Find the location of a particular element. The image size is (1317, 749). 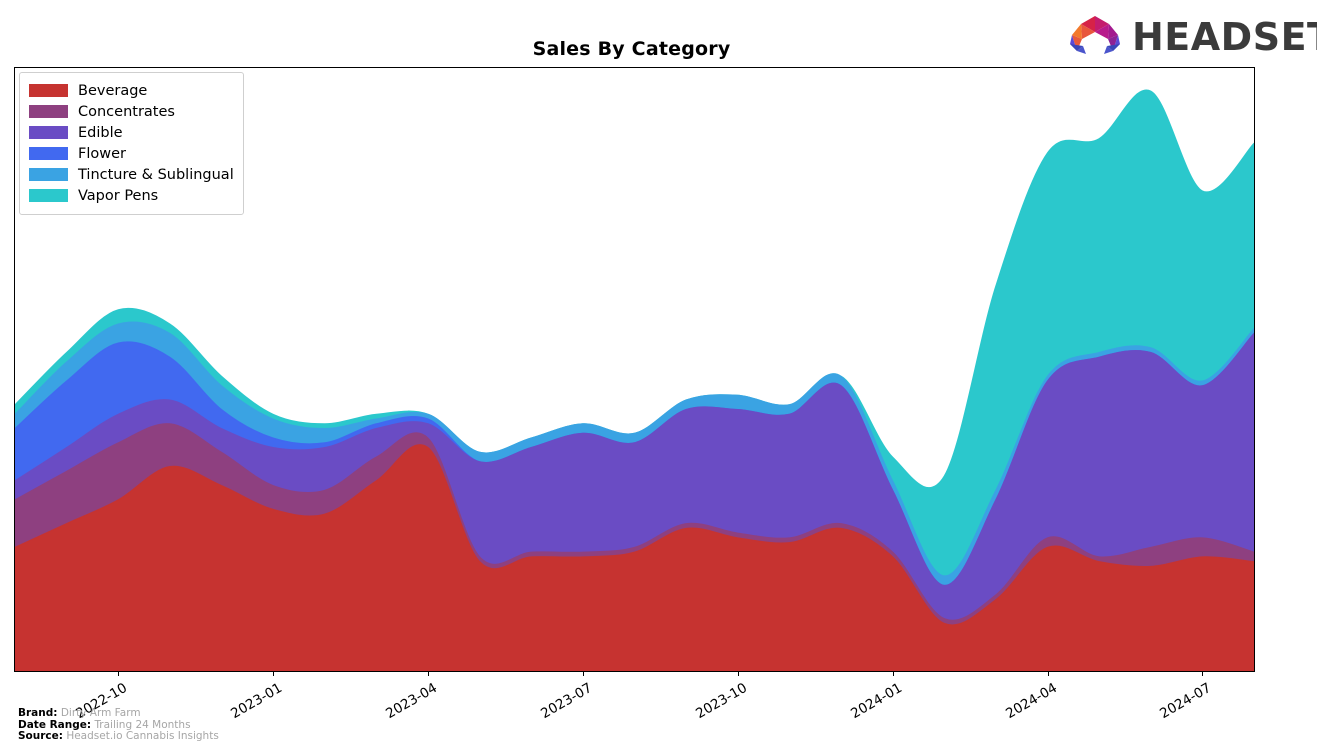

footnote-date-range-value: Trailing 24 Months is located at coordinates (142, 724).